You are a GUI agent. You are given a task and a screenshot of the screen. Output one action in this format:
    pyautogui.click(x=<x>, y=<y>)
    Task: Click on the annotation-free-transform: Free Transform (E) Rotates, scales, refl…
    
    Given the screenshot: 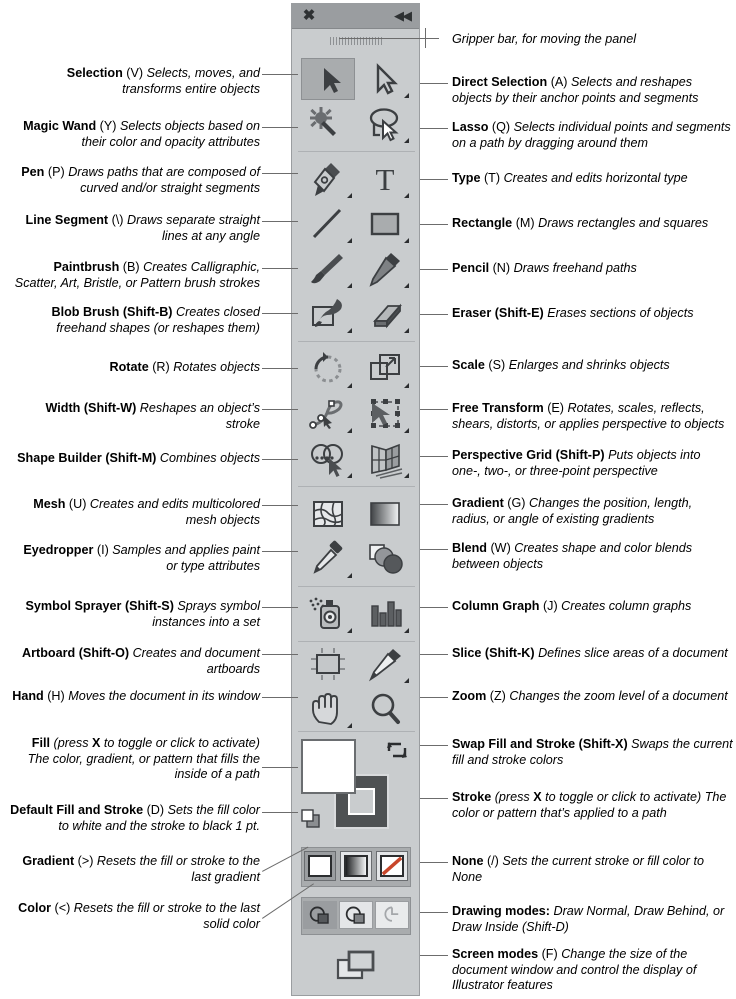 What is the action you would take?
    pyautogui.click(x=593, y=416)
    